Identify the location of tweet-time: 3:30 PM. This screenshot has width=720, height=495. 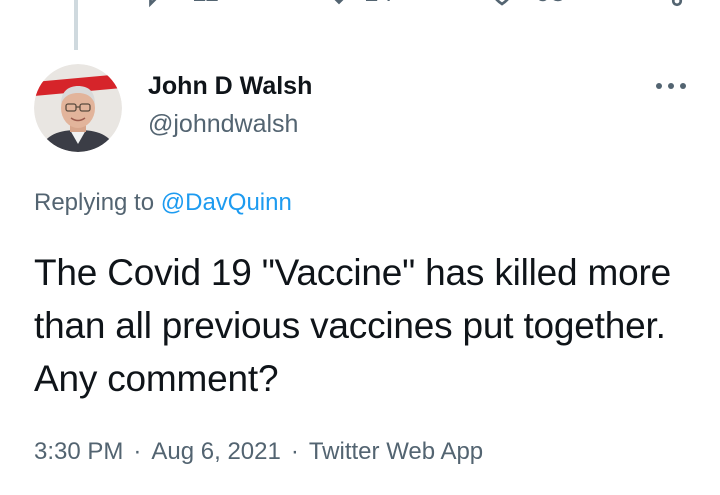
(78, 452).